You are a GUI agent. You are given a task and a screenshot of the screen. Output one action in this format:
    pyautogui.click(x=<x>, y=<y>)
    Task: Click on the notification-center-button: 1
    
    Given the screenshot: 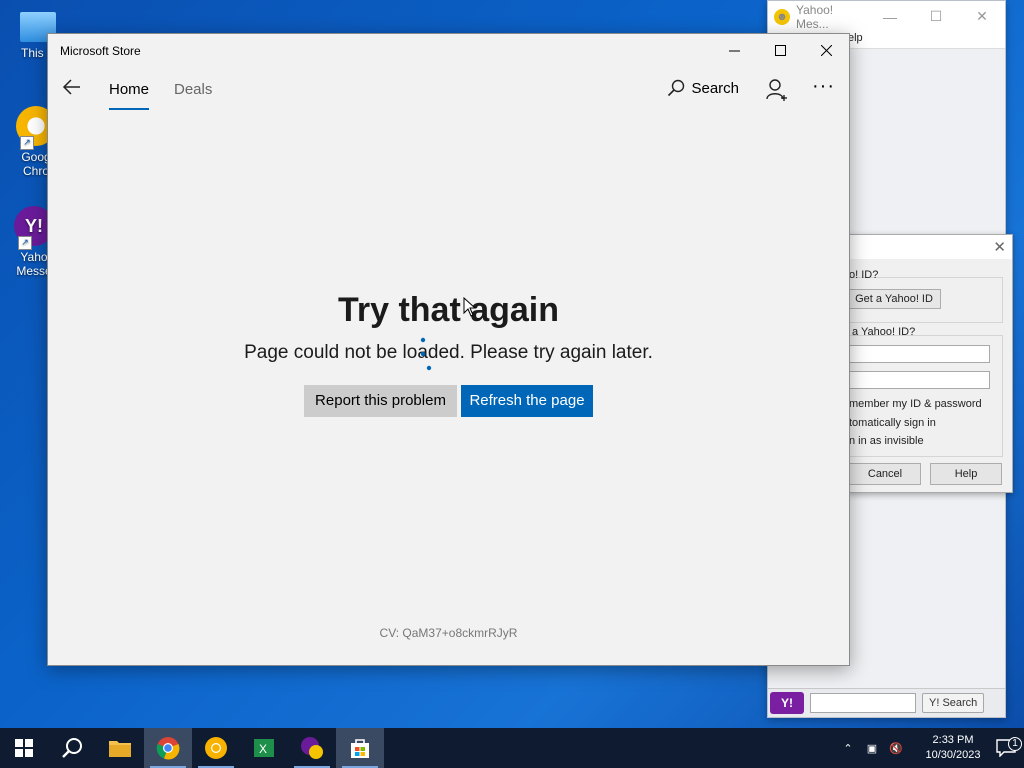 What is the action you would take?
    pyautogui.click(x=1006, y=747)
    